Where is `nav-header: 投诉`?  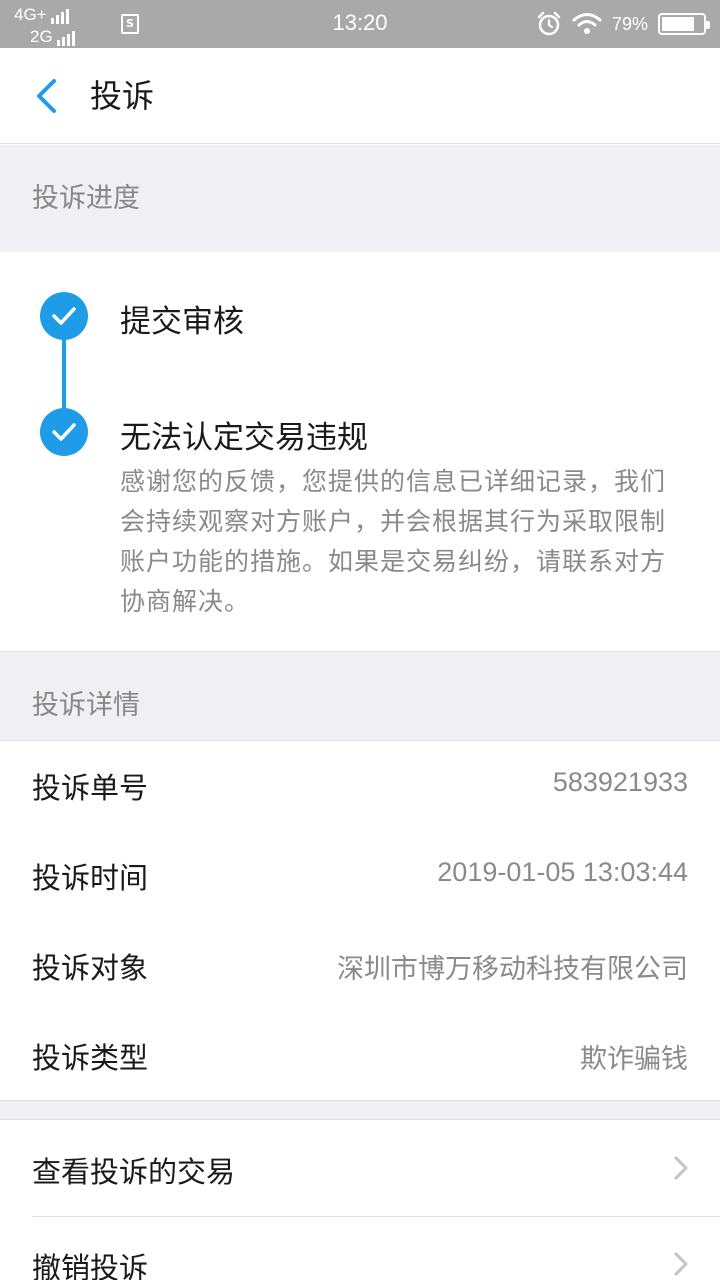 nav-header: 投诉 is located at coordinates (360, 96).